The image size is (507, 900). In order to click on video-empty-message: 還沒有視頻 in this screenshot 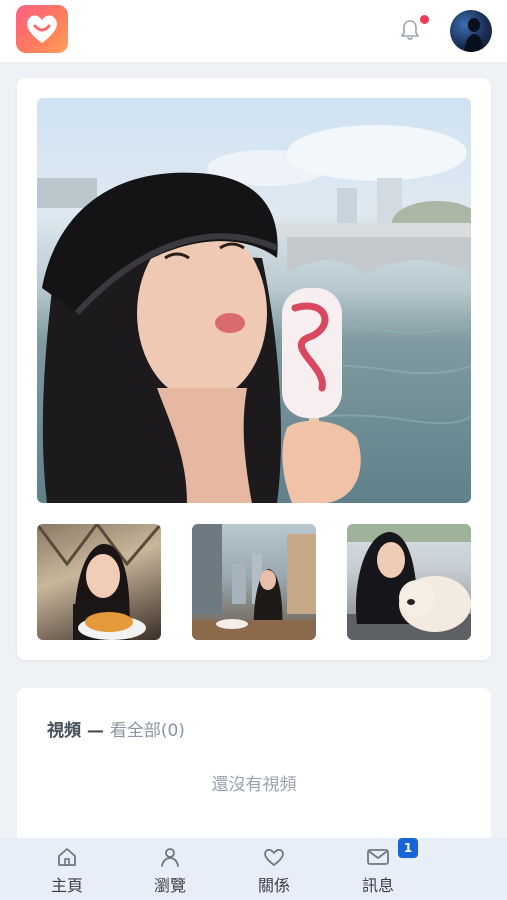, I will do `click(254, 785)`.